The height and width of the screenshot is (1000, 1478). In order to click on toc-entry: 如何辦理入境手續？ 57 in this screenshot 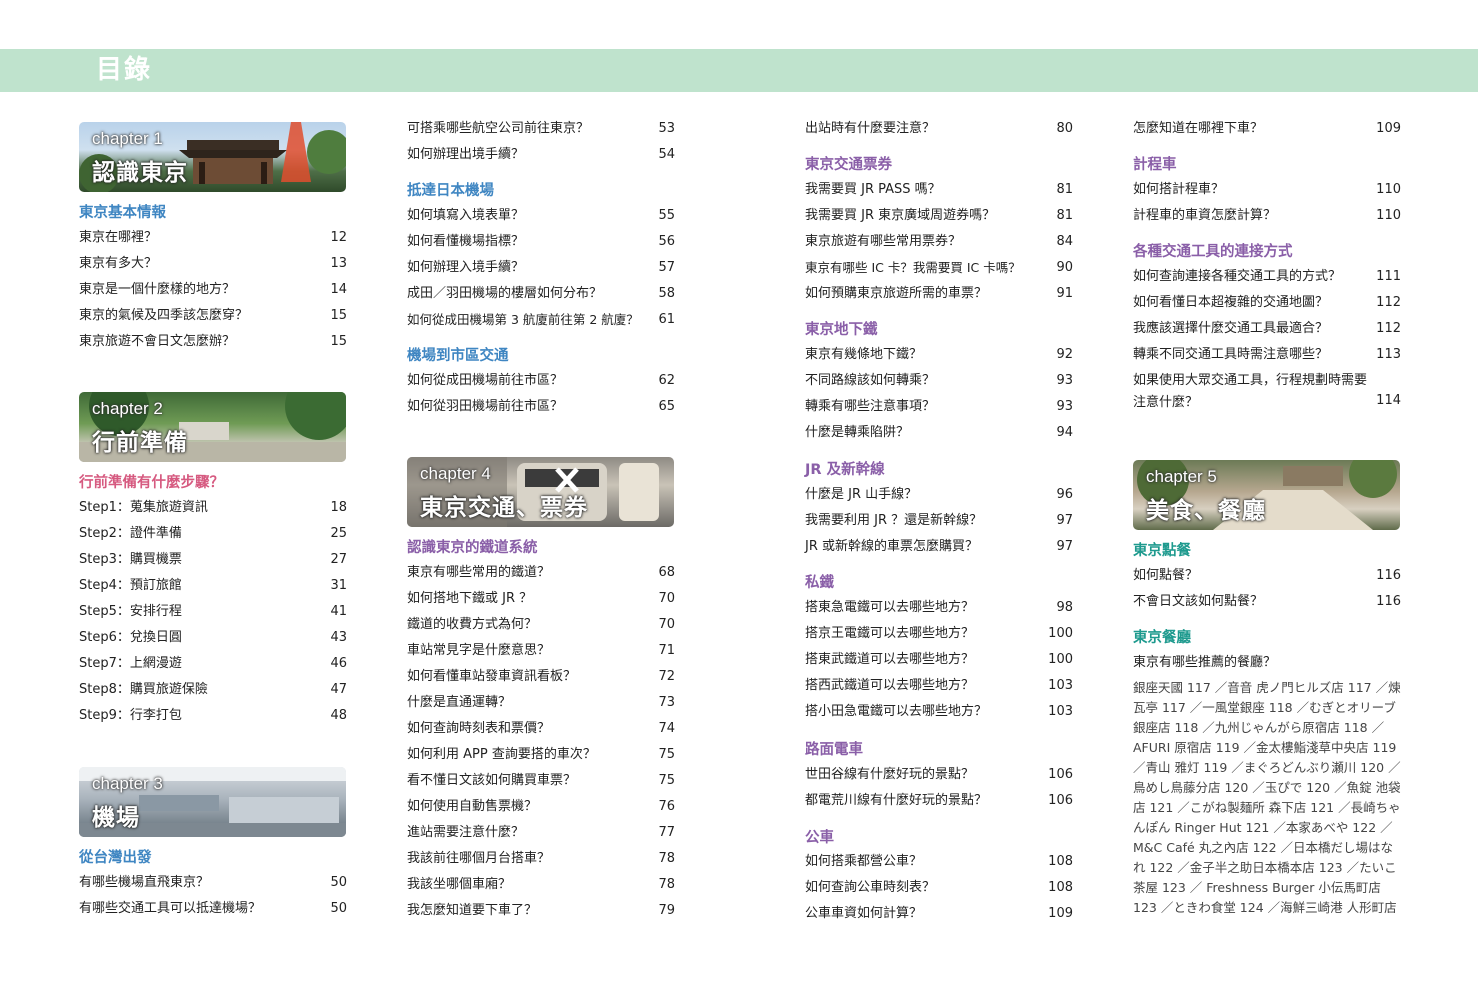, I will do `click(541, 268)`.